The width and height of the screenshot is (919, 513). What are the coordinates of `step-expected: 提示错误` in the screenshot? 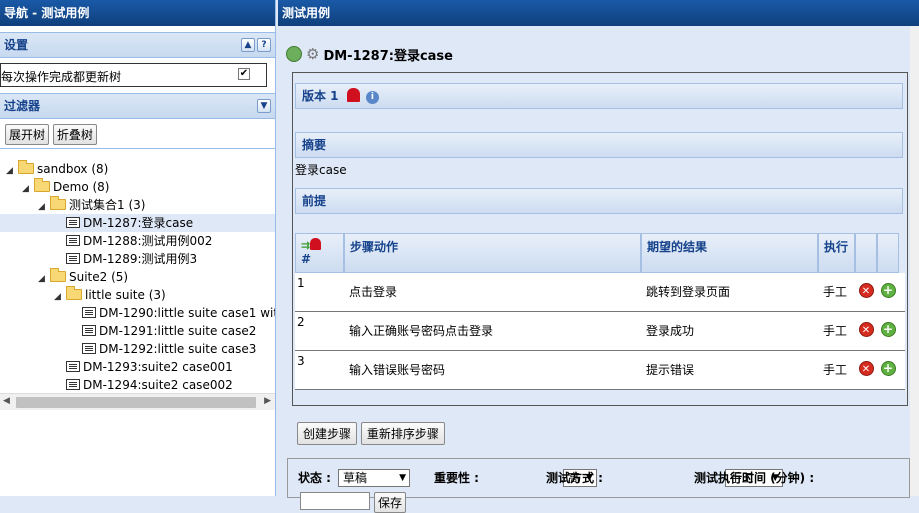 It's located at (670, 370).